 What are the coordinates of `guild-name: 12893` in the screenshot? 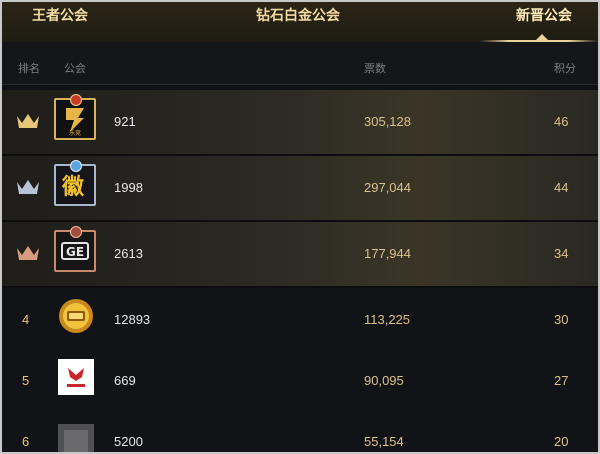 It's located at (132, 319).